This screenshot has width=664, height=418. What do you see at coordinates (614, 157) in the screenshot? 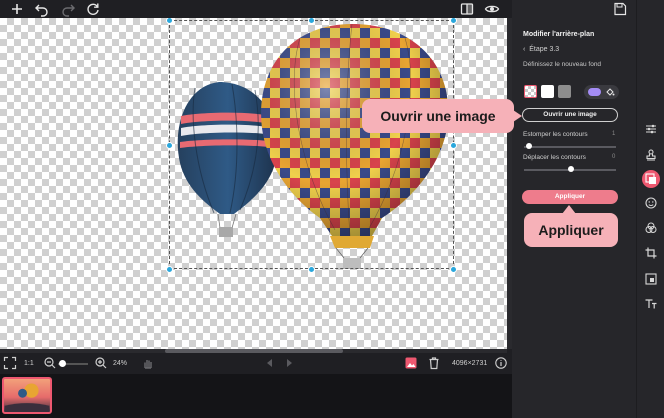
I see `shift-edges-value: 0` at bounding box center [614, 157].